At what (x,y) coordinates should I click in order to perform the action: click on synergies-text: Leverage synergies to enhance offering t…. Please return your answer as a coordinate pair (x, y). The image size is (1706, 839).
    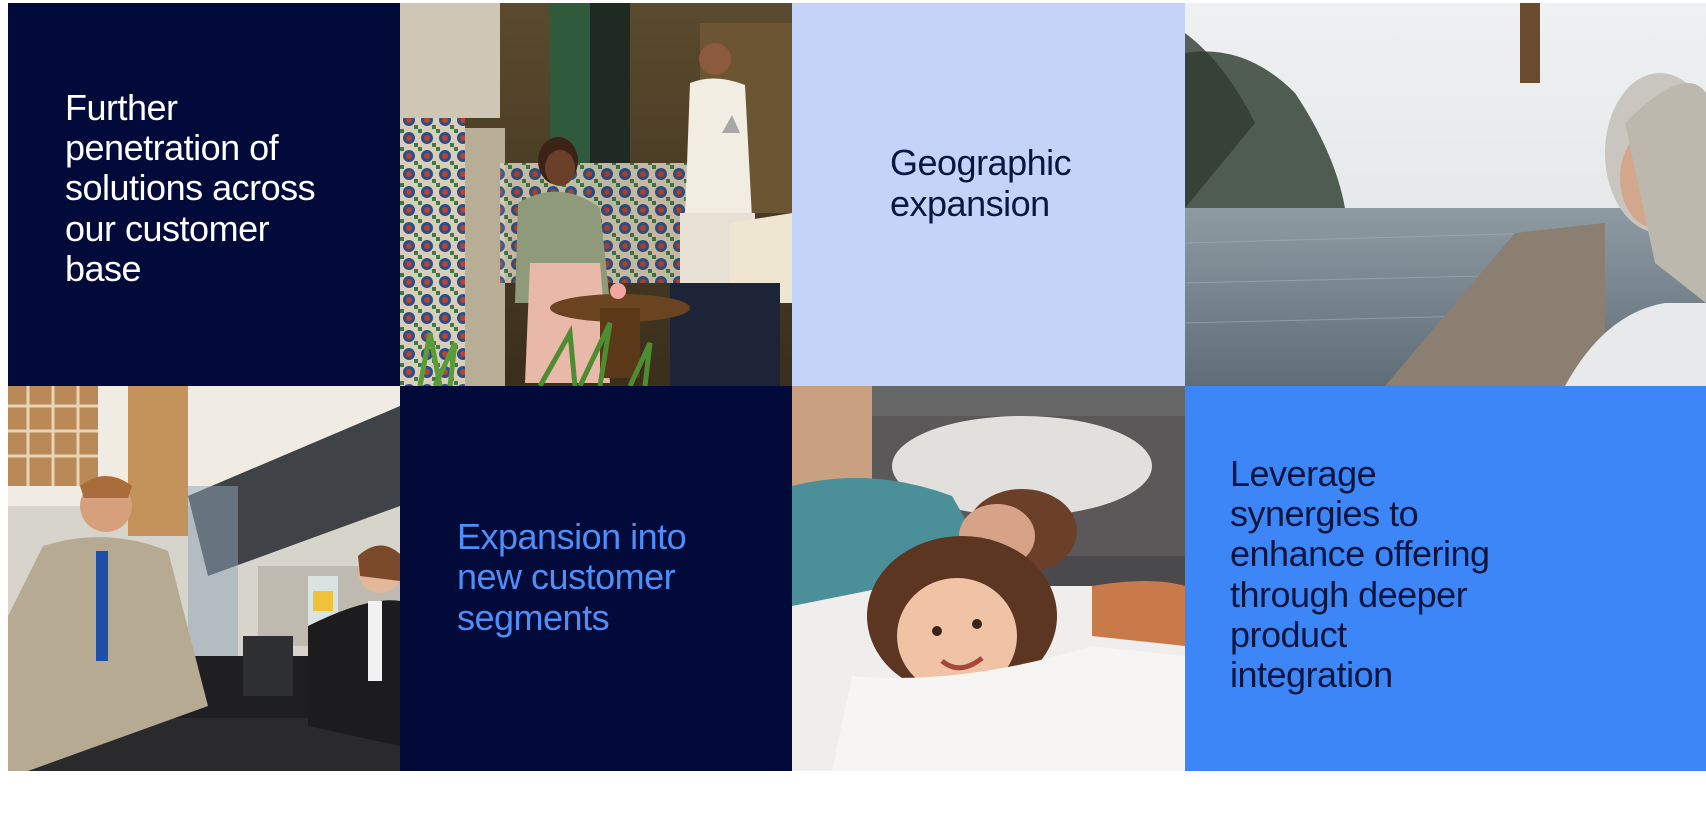
    Looking at the image, I should click on (1360, 574).